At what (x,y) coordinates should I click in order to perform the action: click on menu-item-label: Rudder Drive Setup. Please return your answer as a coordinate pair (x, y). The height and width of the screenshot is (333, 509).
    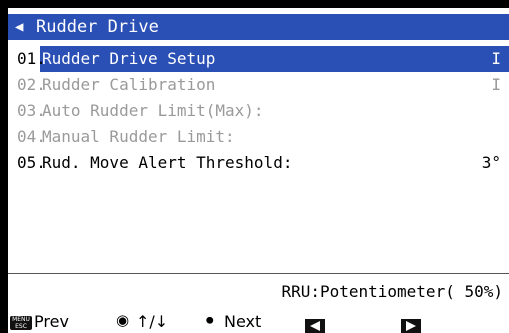
    Looking at the image, I should click on (129, 58).